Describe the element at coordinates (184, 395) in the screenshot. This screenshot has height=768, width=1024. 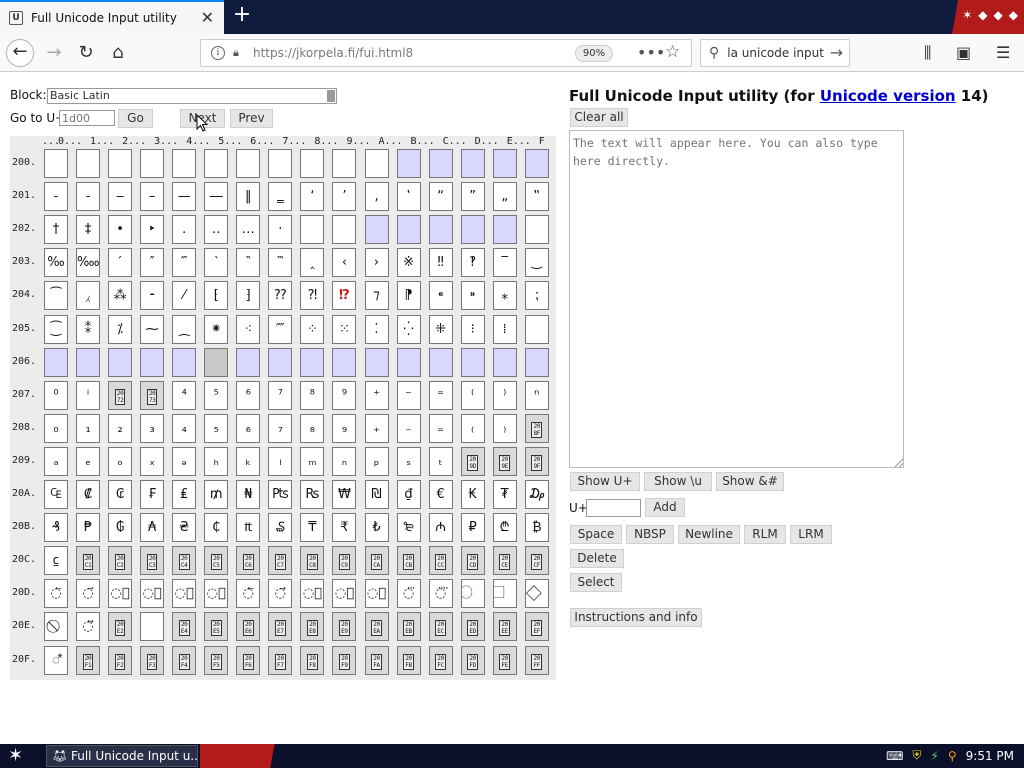
I see `char-cell: ⁴` at that location.